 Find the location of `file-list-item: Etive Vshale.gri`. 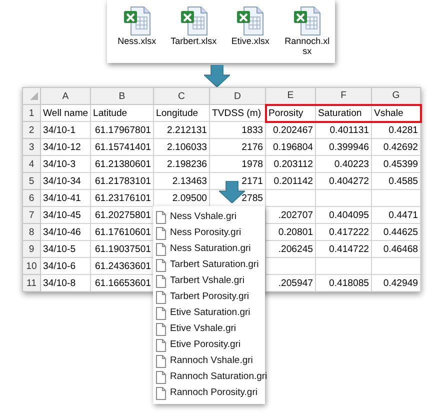

file-list-item: Etive Vshale.gri is located at coordinates (209, 329).